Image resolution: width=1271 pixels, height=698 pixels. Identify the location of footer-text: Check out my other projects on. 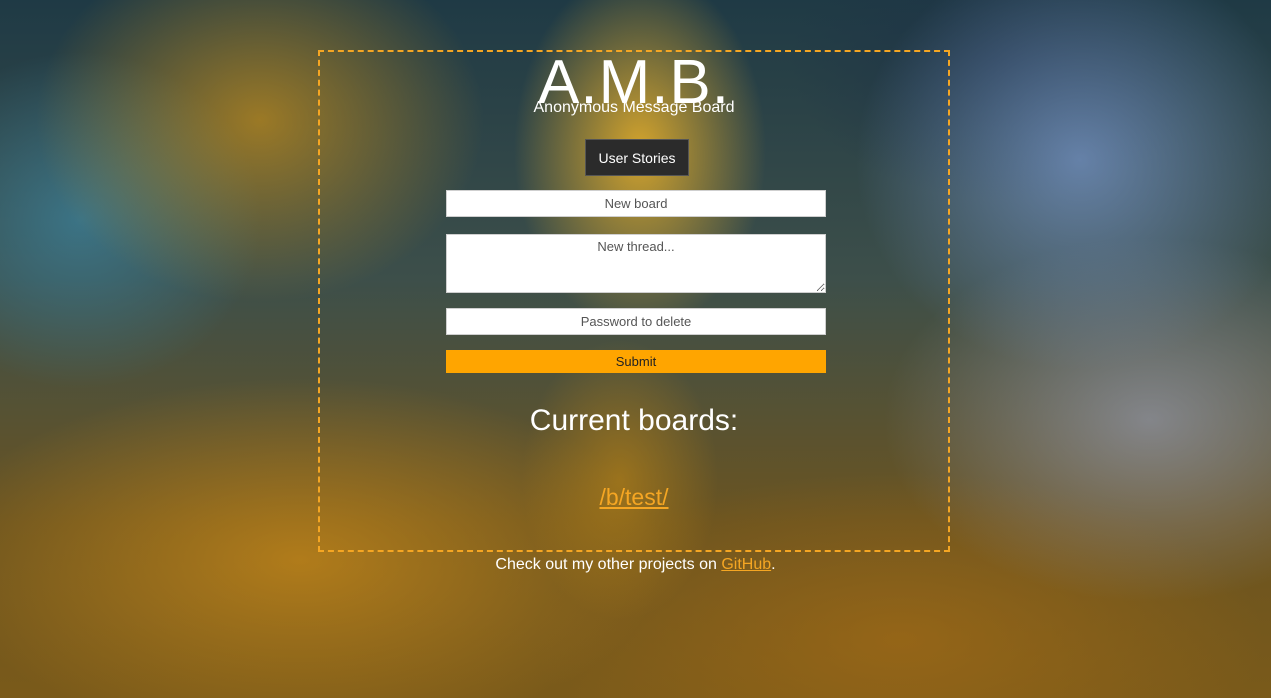
(608, 564).